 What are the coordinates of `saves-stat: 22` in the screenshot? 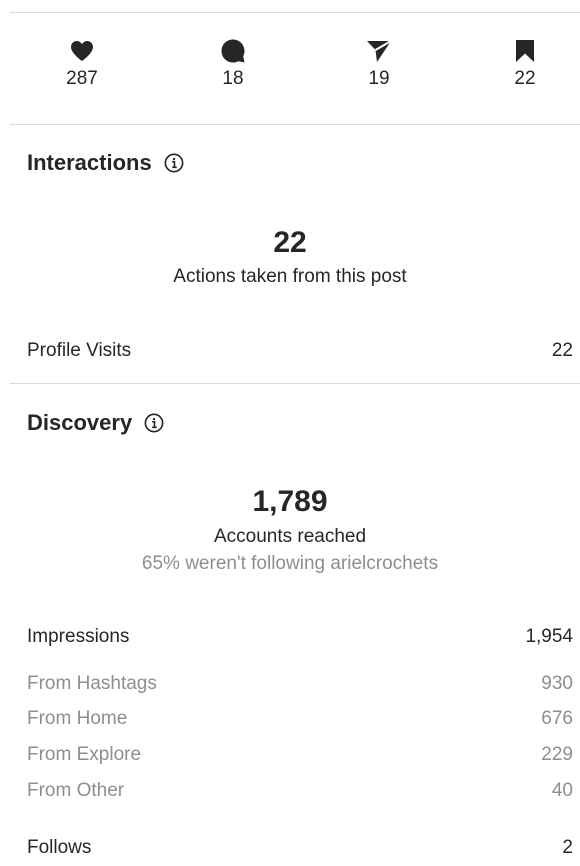 It's located at (525, 64).